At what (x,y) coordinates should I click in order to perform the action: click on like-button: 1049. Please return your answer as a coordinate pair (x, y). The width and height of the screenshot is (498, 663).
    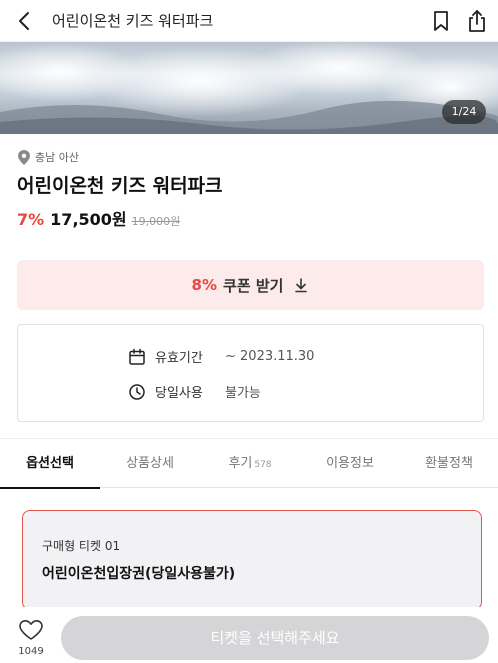
    Looking at the image, I should click on (31, 639).